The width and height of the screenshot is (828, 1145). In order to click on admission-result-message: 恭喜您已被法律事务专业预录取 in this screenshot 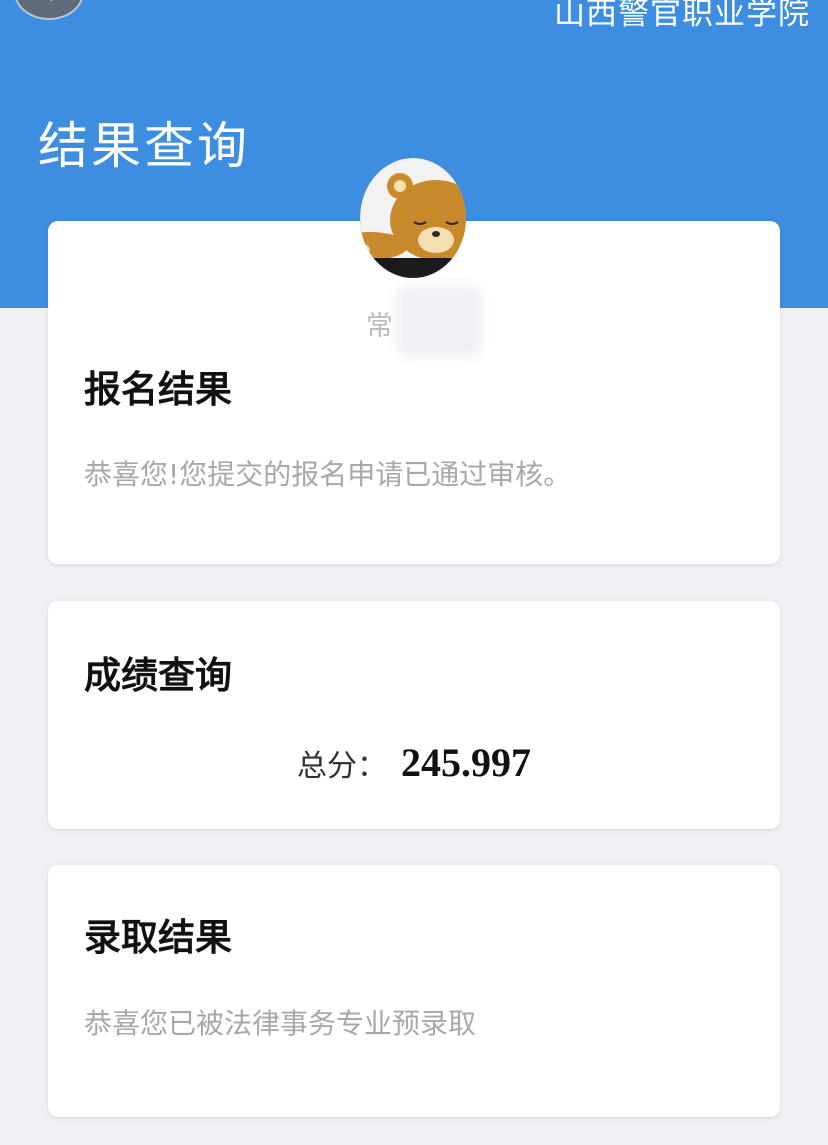, I will do `click(280, 1023)`.